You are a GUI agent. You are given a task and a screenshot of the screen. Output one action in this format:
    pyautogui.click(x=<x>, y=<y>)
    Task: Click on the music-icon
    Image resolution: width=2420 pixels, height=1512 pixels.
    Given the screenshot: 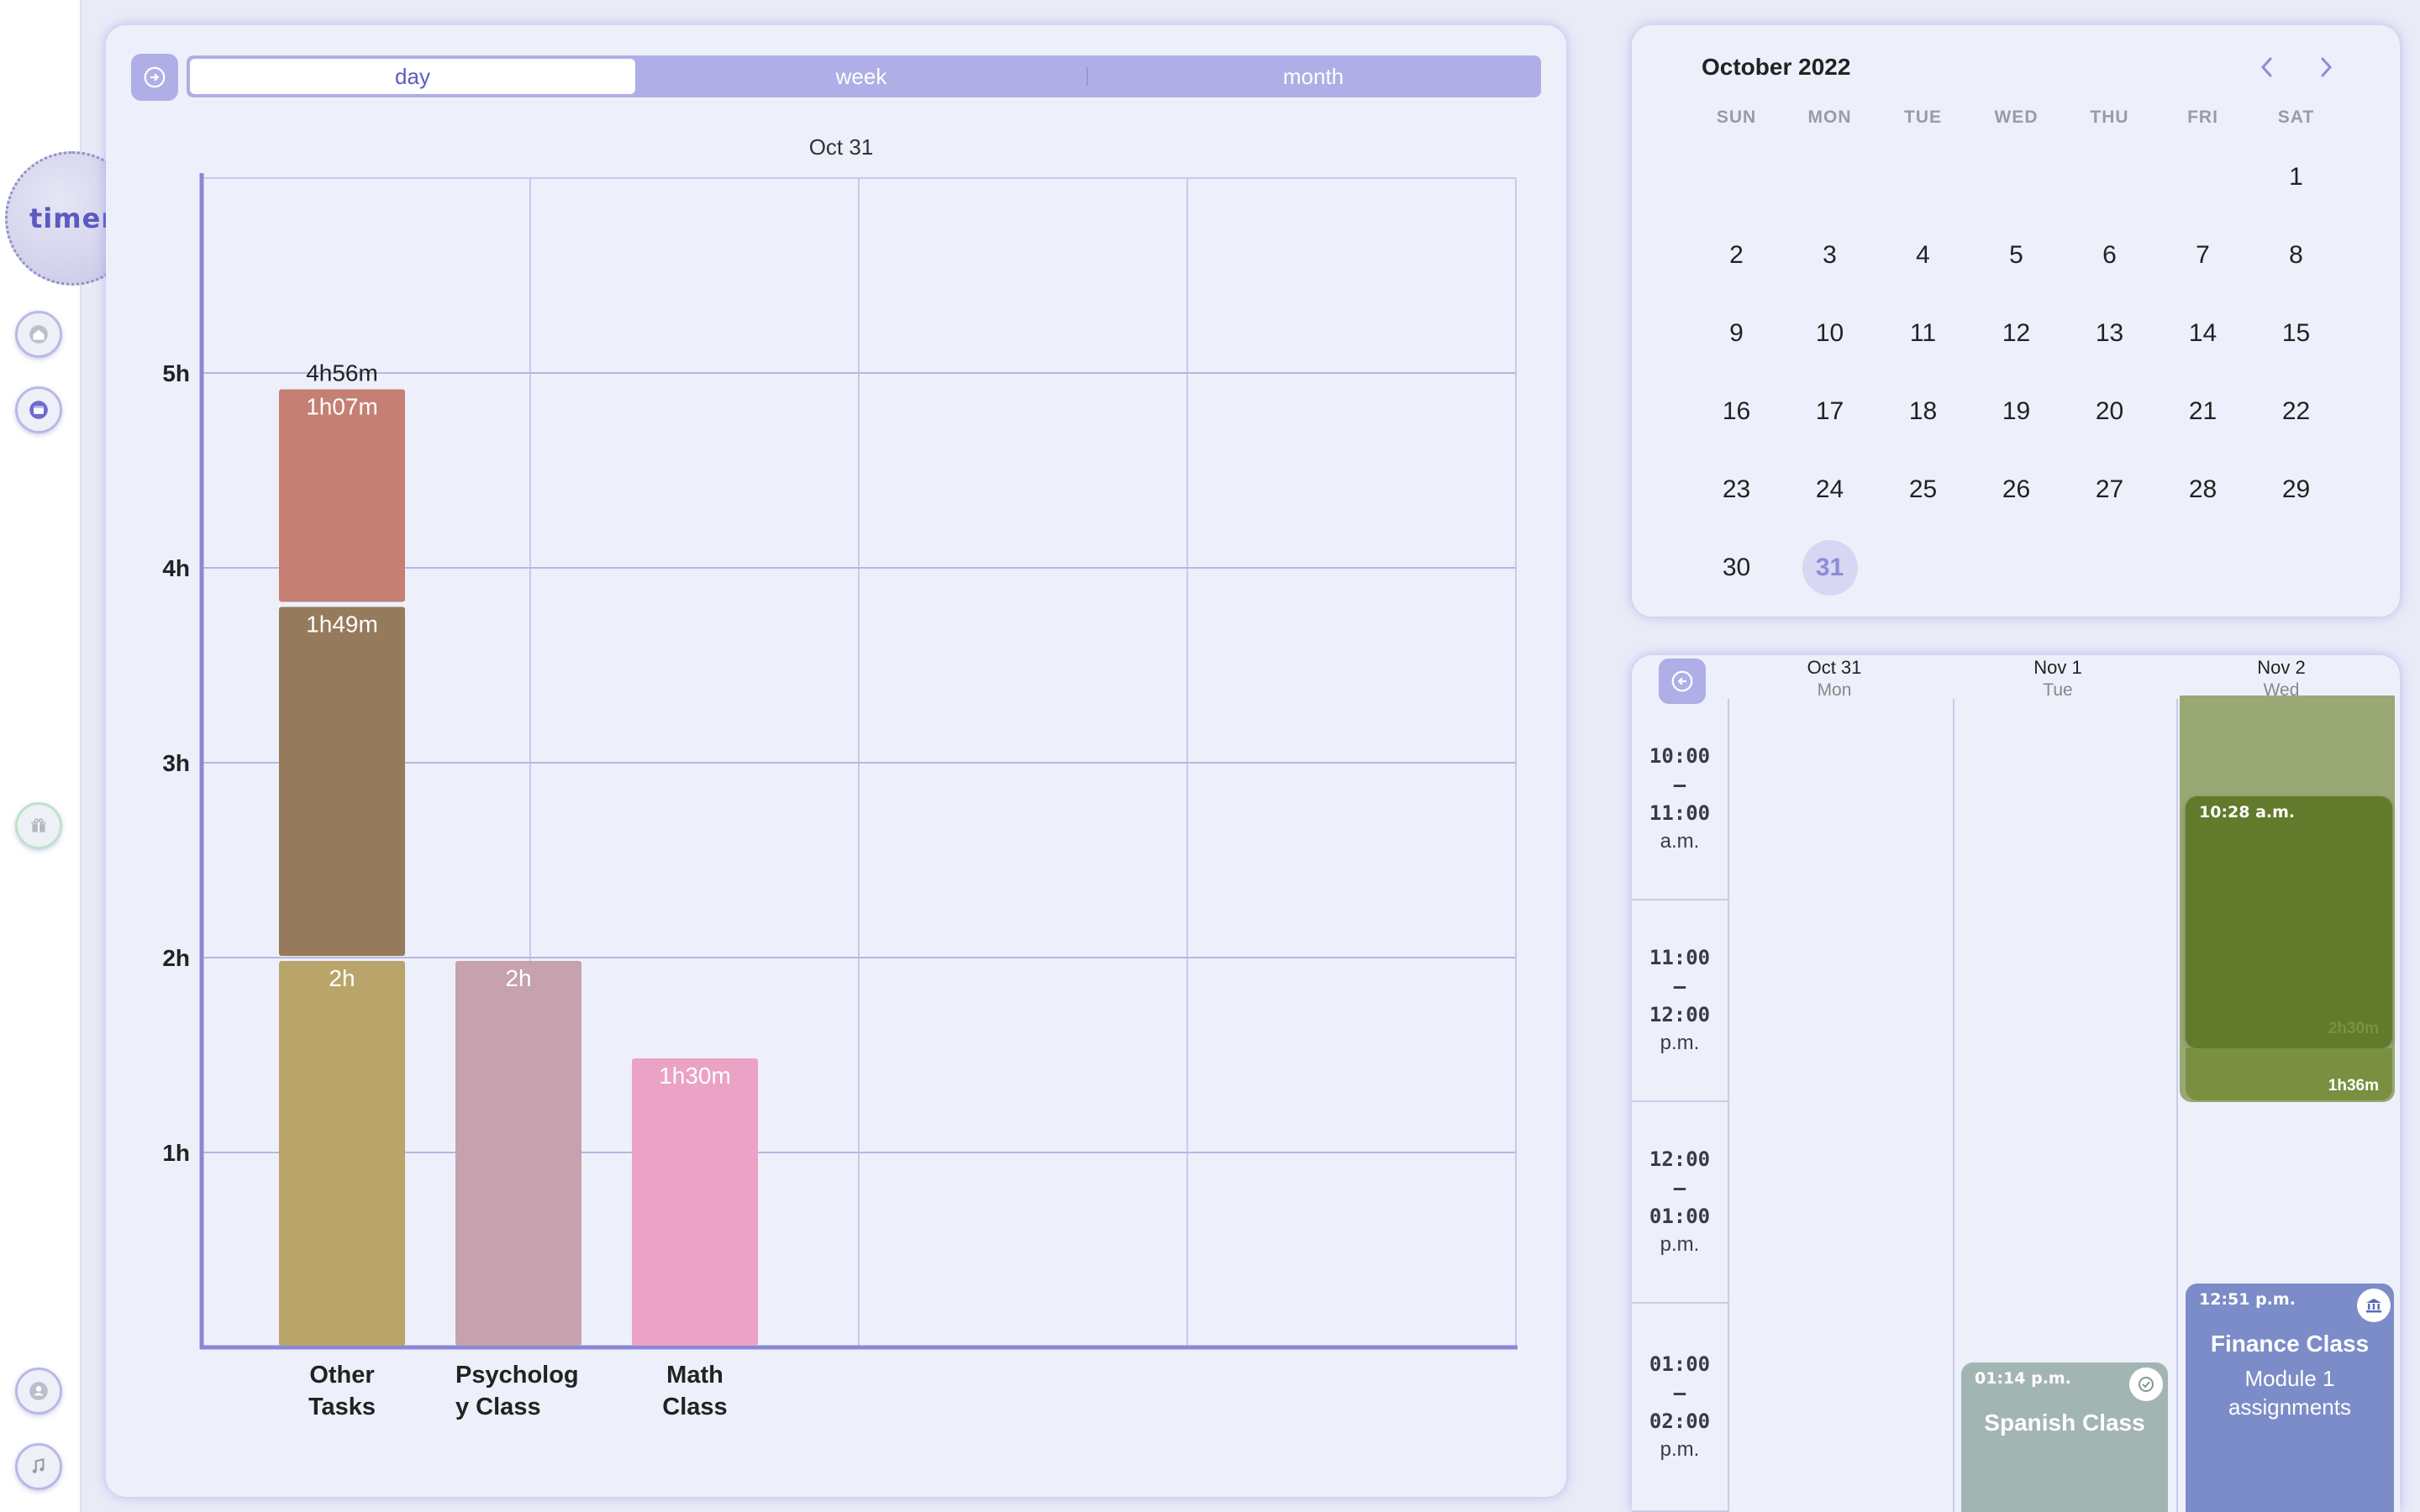 What is the action you would take?
    pyautogui.click(x=38, y=1465)
    